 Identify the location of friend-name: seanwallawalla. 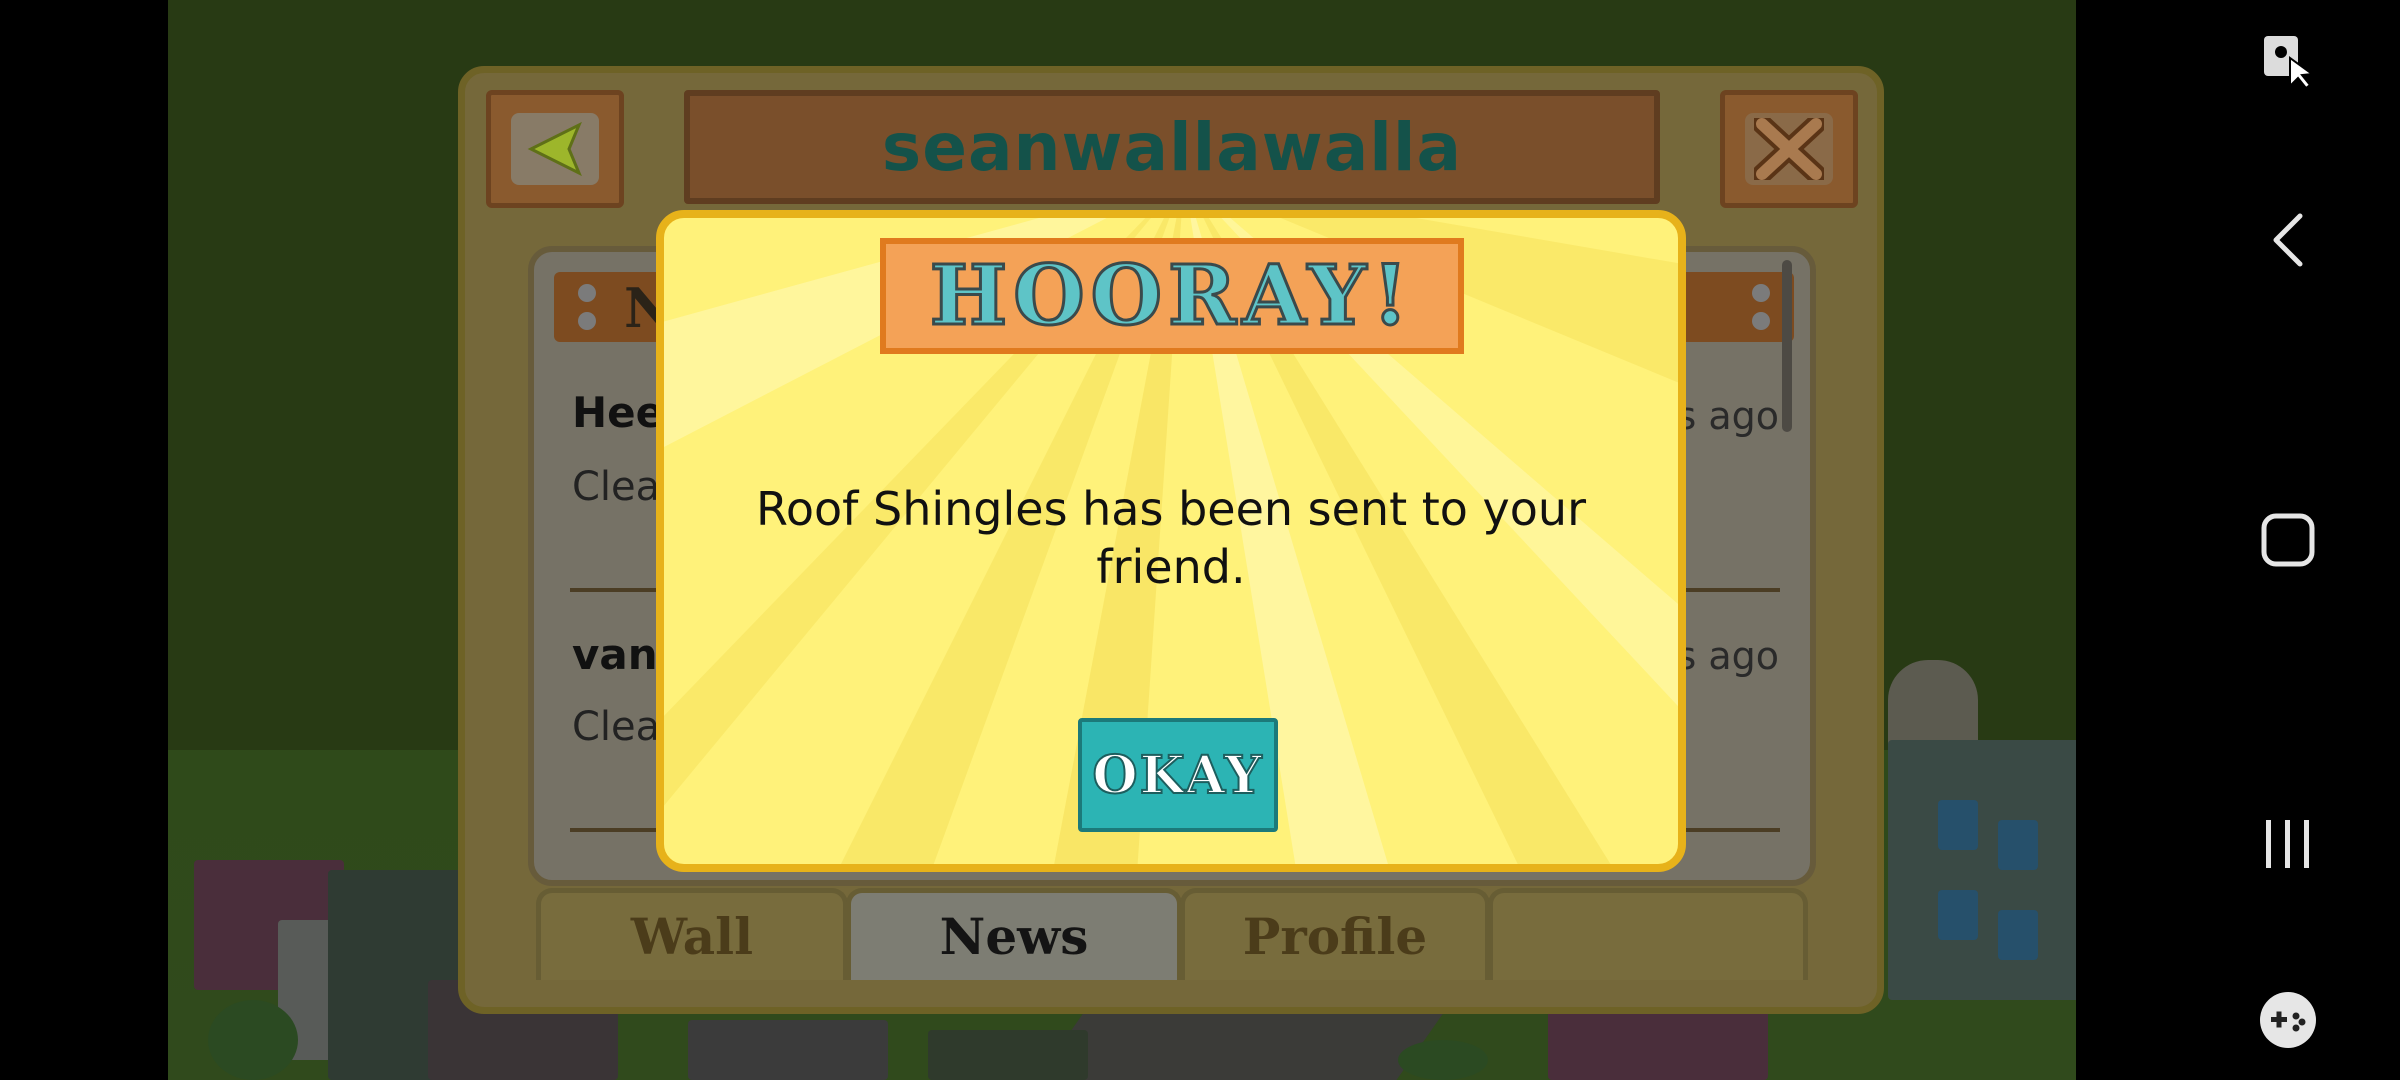
(1172, 147).